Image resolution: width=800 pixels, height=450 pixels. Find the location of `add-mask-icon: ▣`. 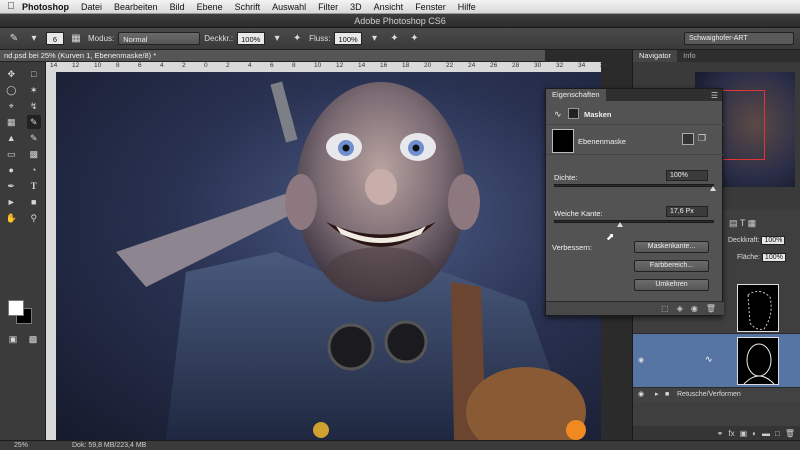

add-mask-icon: ▣ is located at coordinates (744, 433).